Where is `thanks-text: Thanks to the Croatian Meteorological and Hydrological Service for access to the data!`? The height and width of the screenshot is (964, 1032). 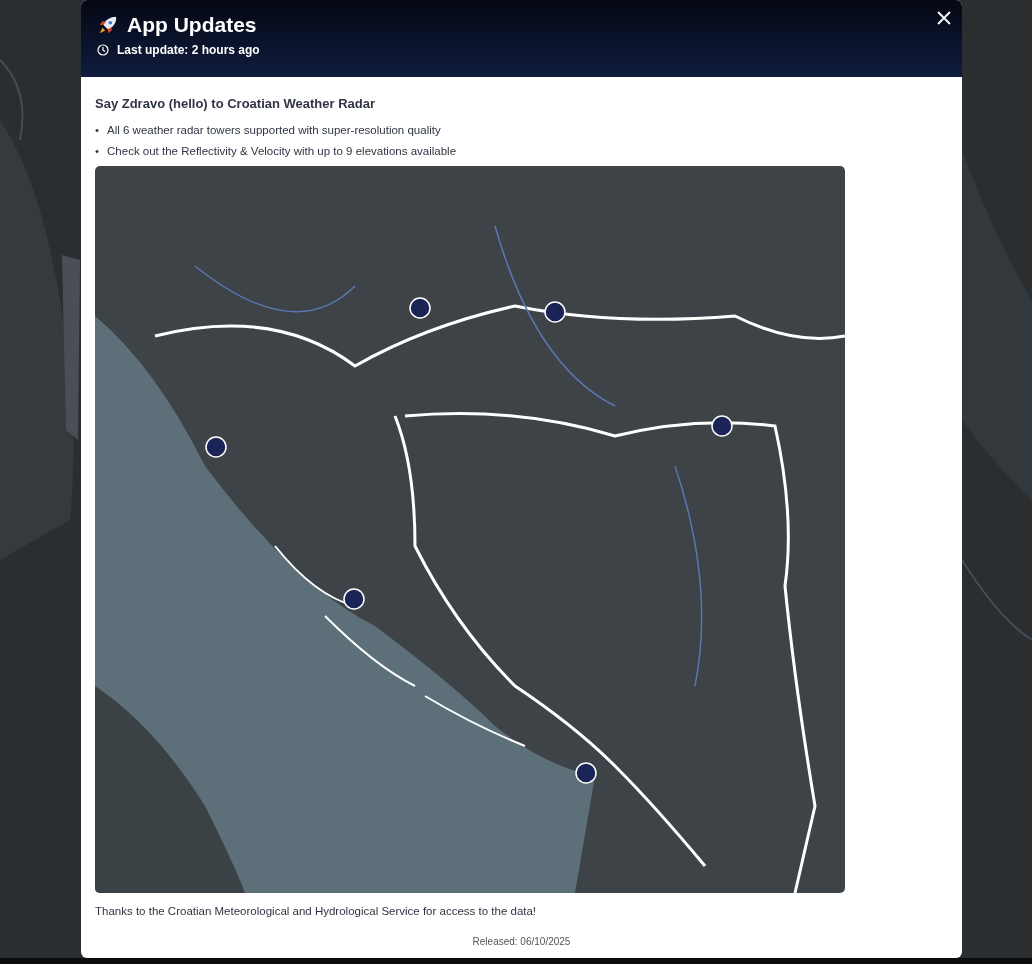 thanks-text: Thanks to the Croatian Meteorological and Hydrological Service for access to the data! is located at coordinates (316, 911).